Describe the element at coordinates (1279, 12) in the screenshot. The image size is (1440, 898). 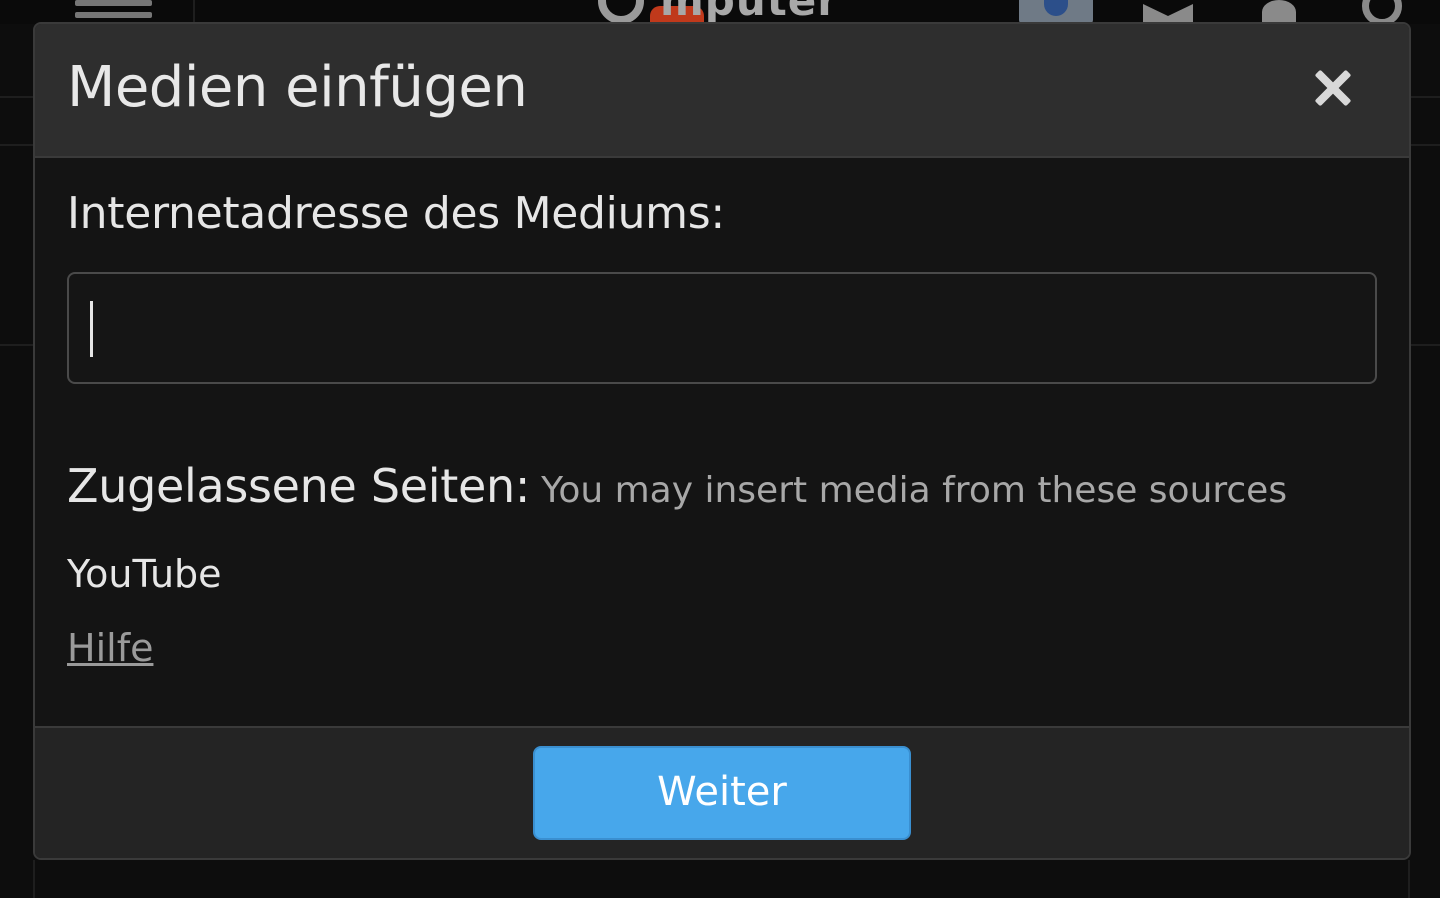
I see `bell-icon` at that location.